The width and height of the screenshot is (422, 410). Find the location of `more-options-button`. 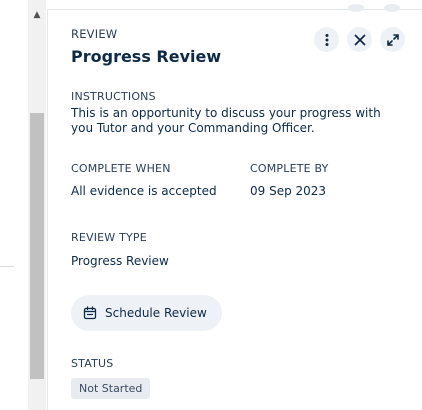

more-options-button is located at coordinates (326, 39).